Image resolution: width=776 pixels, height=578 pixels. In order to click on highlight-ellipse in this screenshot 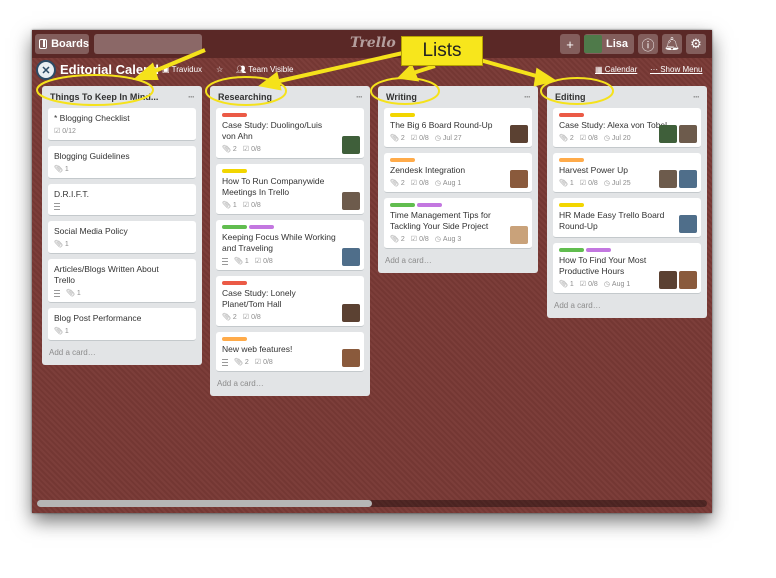, I will do `click(405, 91)`.